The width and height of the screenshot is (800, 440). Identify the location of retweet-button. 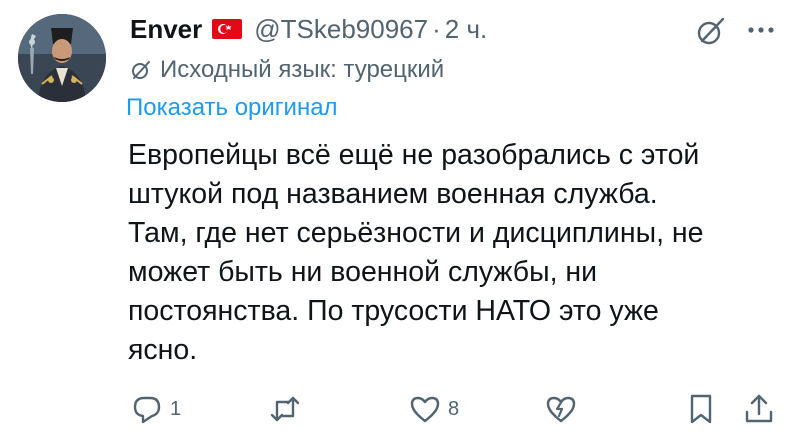
(288, 409).